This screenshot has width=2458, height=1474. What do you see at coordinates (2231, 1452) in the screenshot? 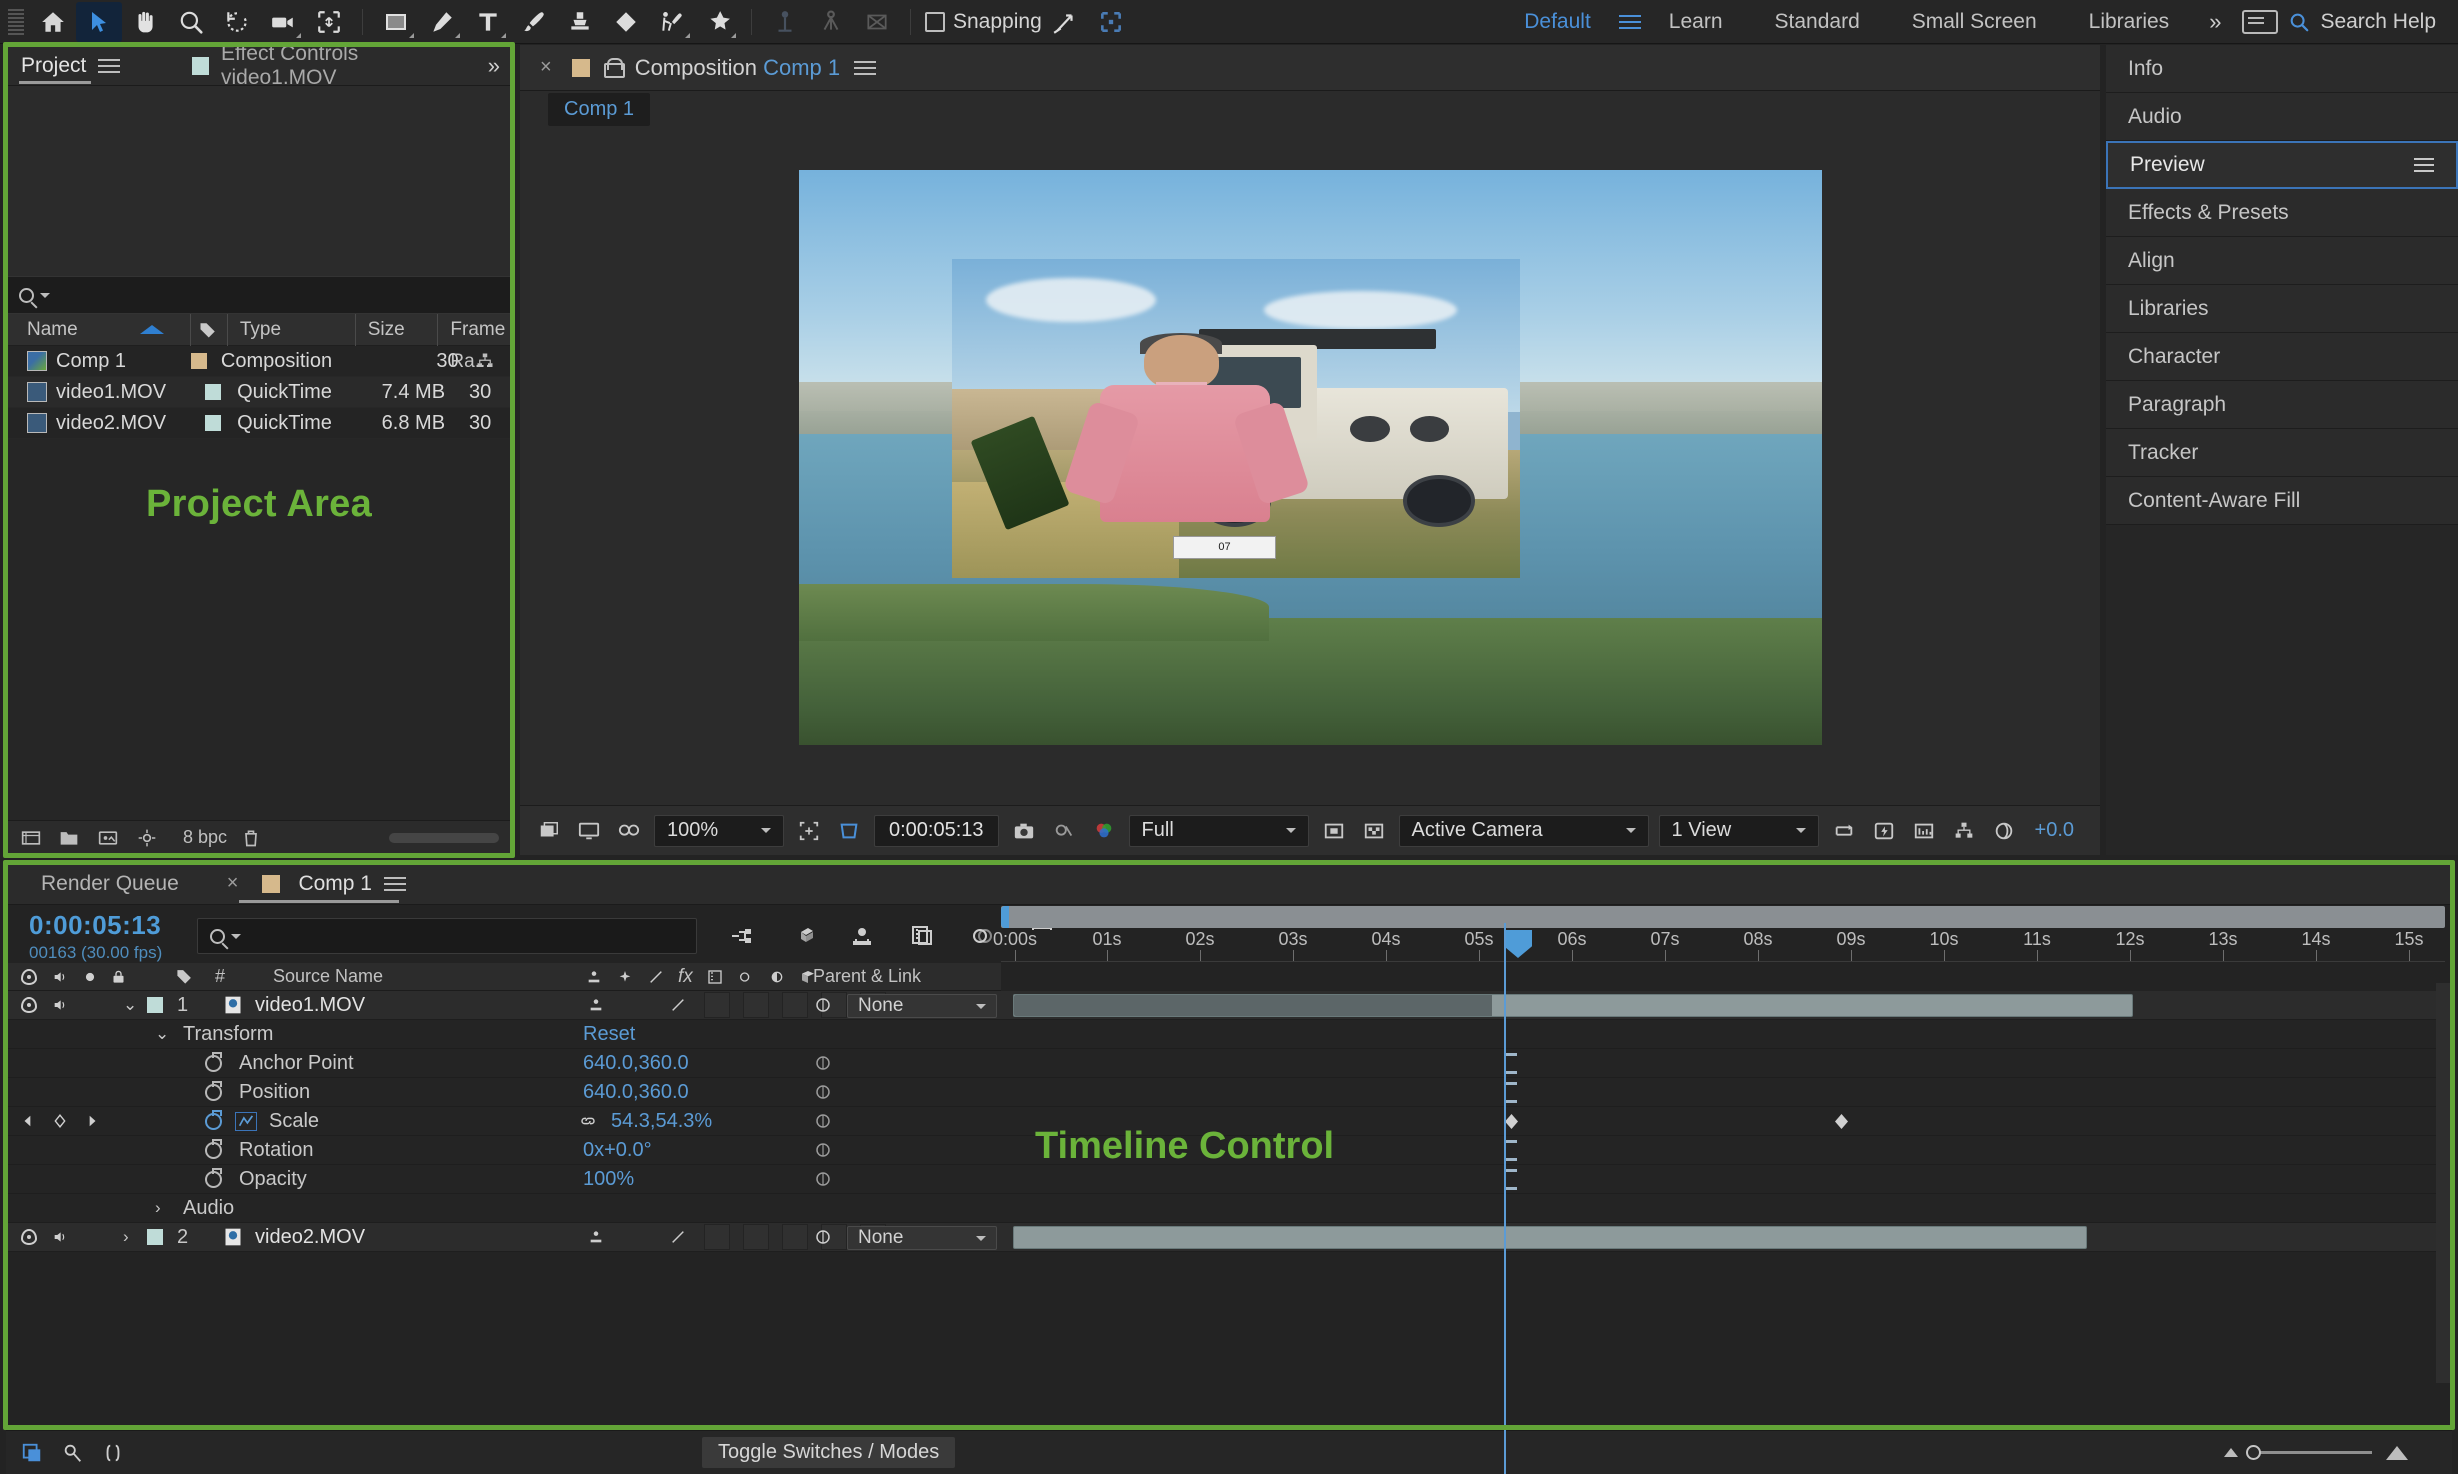
I see `zoom-out-icon` at bounding box center [2231, 1452].